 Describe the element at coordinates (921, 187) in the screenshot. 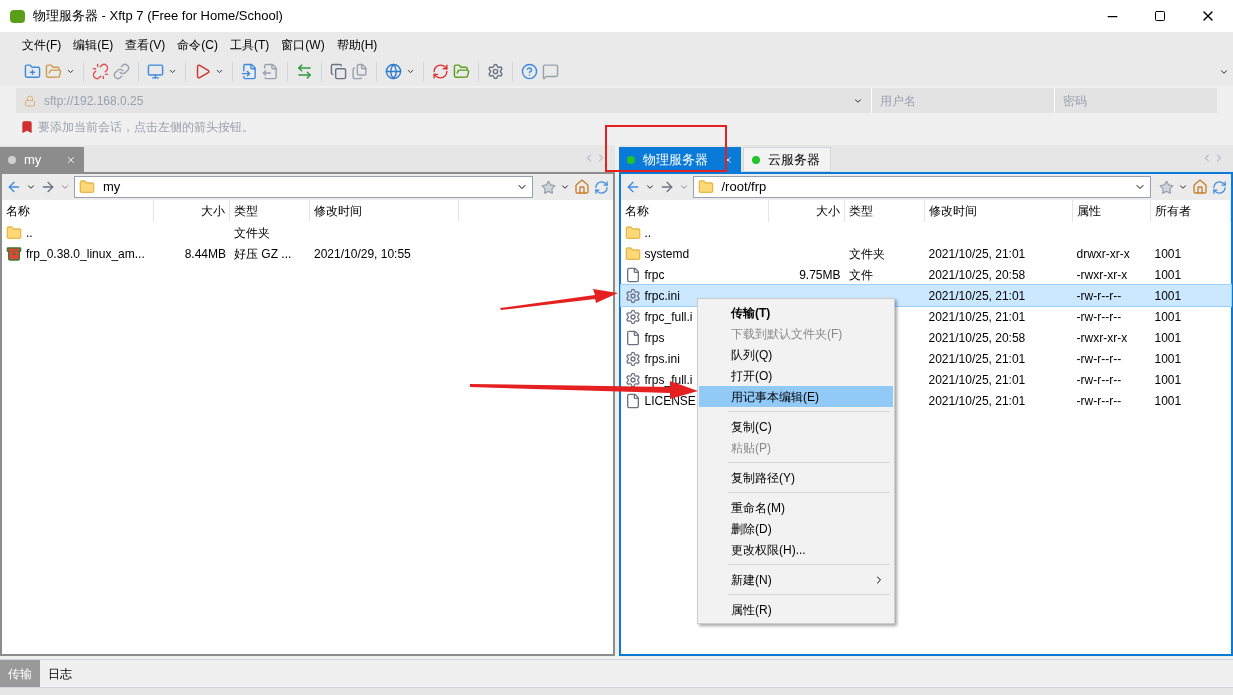

I see `path-field: /root/frp` at that location.